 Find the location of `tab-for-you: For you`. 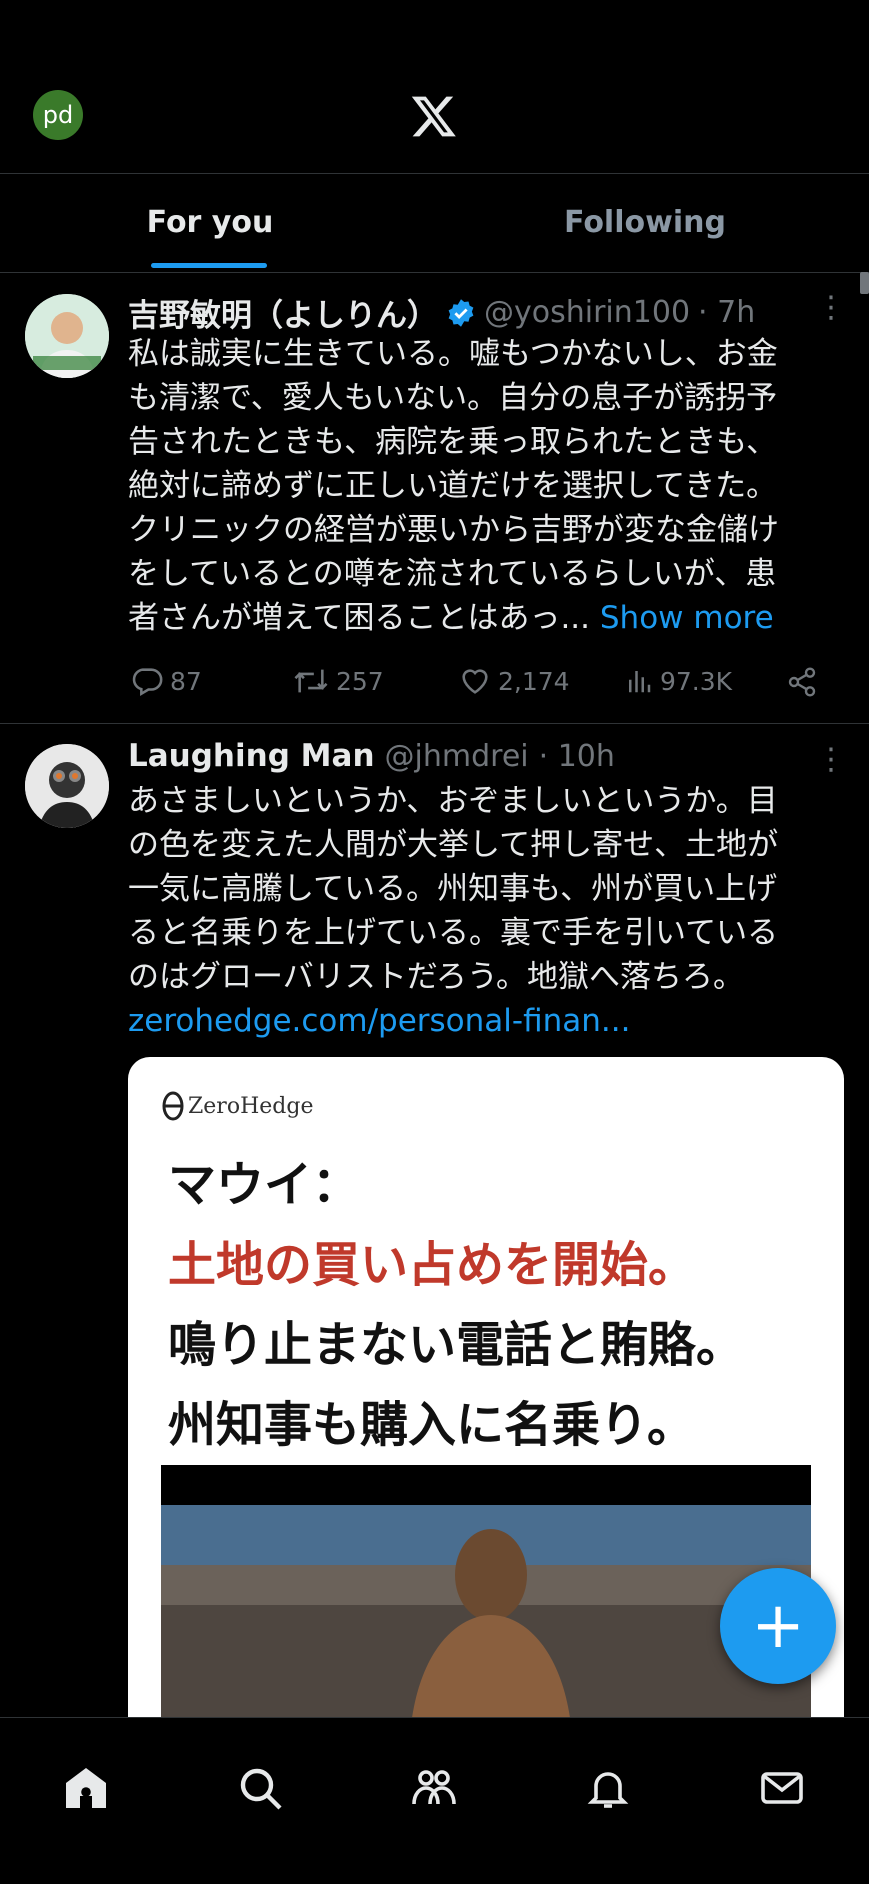

tab-for-you: For you is located at coordinates (210, 235).